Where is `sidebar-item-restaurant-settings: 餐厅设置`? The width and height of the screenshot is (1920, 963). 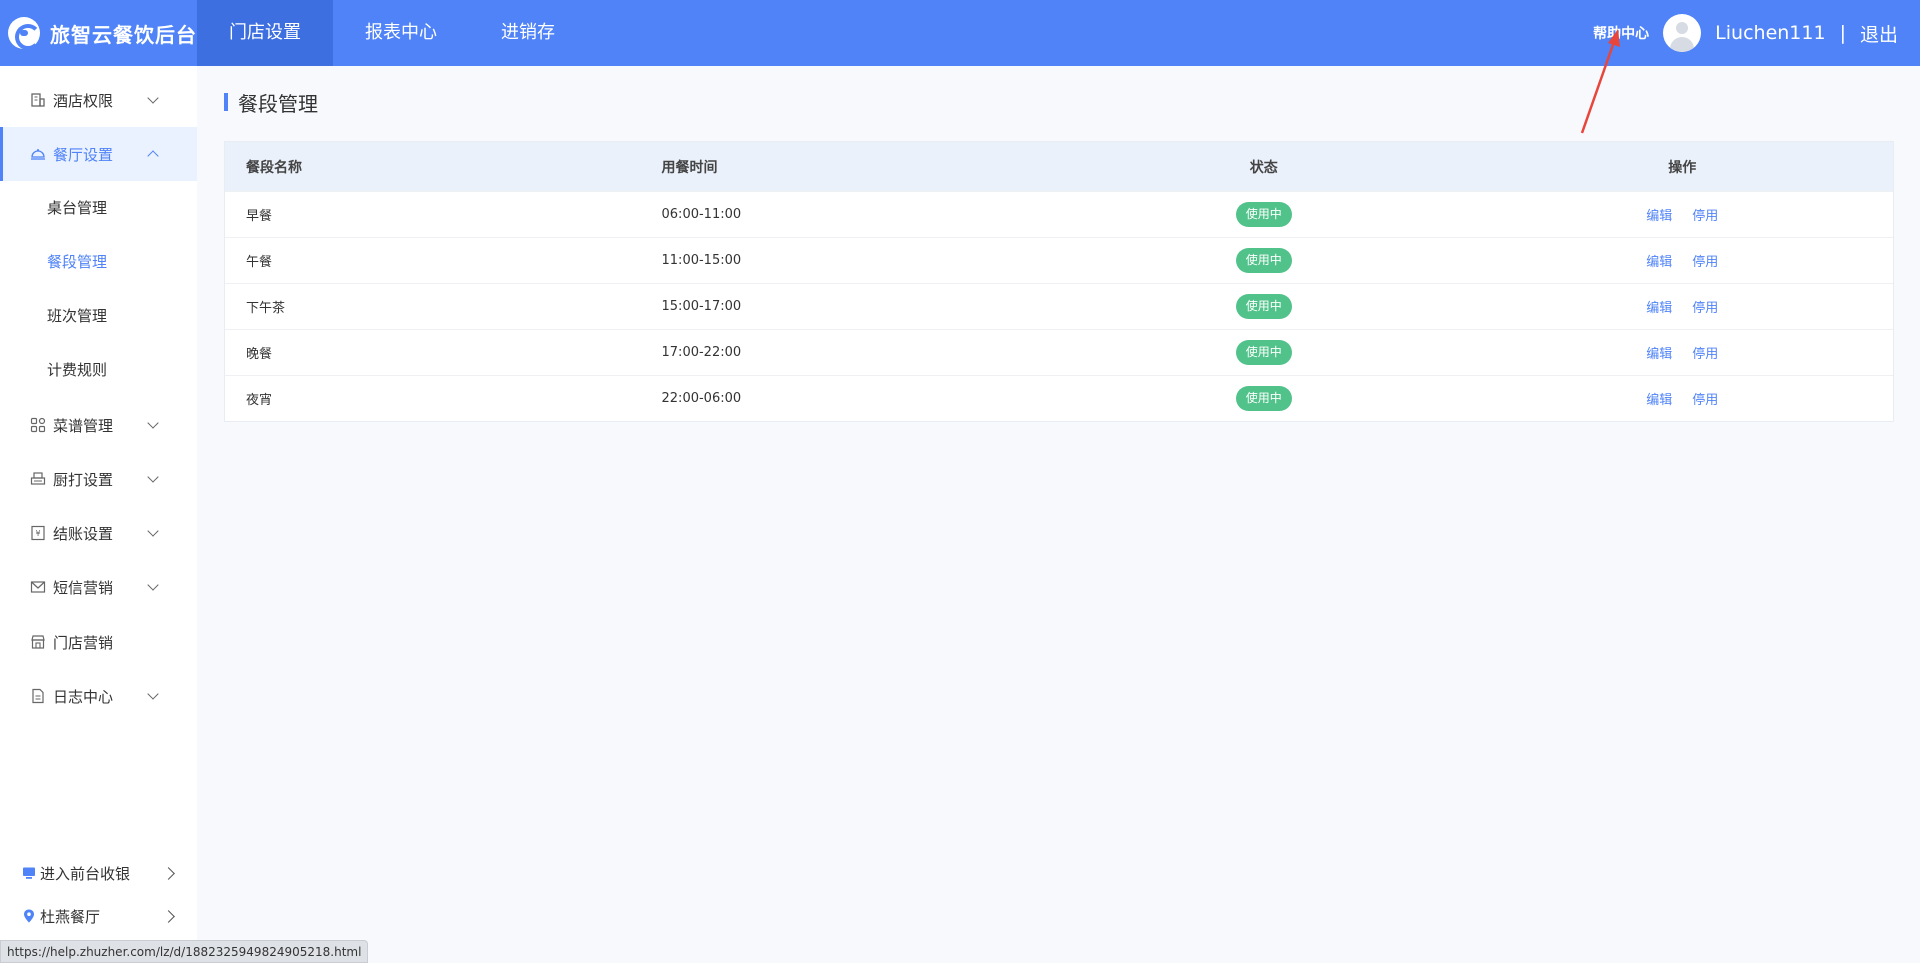
sidebar-item-restaurant-settings: 餐厅设置 is located at coordinates (98, 154).